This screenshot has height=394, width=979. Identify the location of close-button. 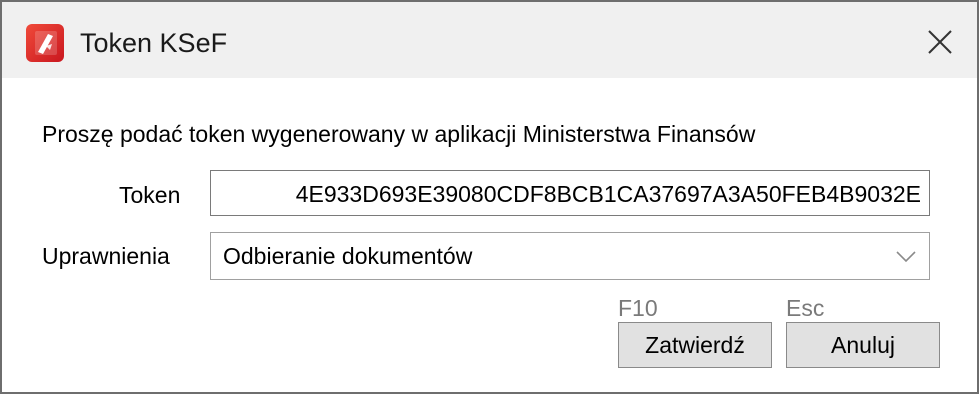
(940, 42).